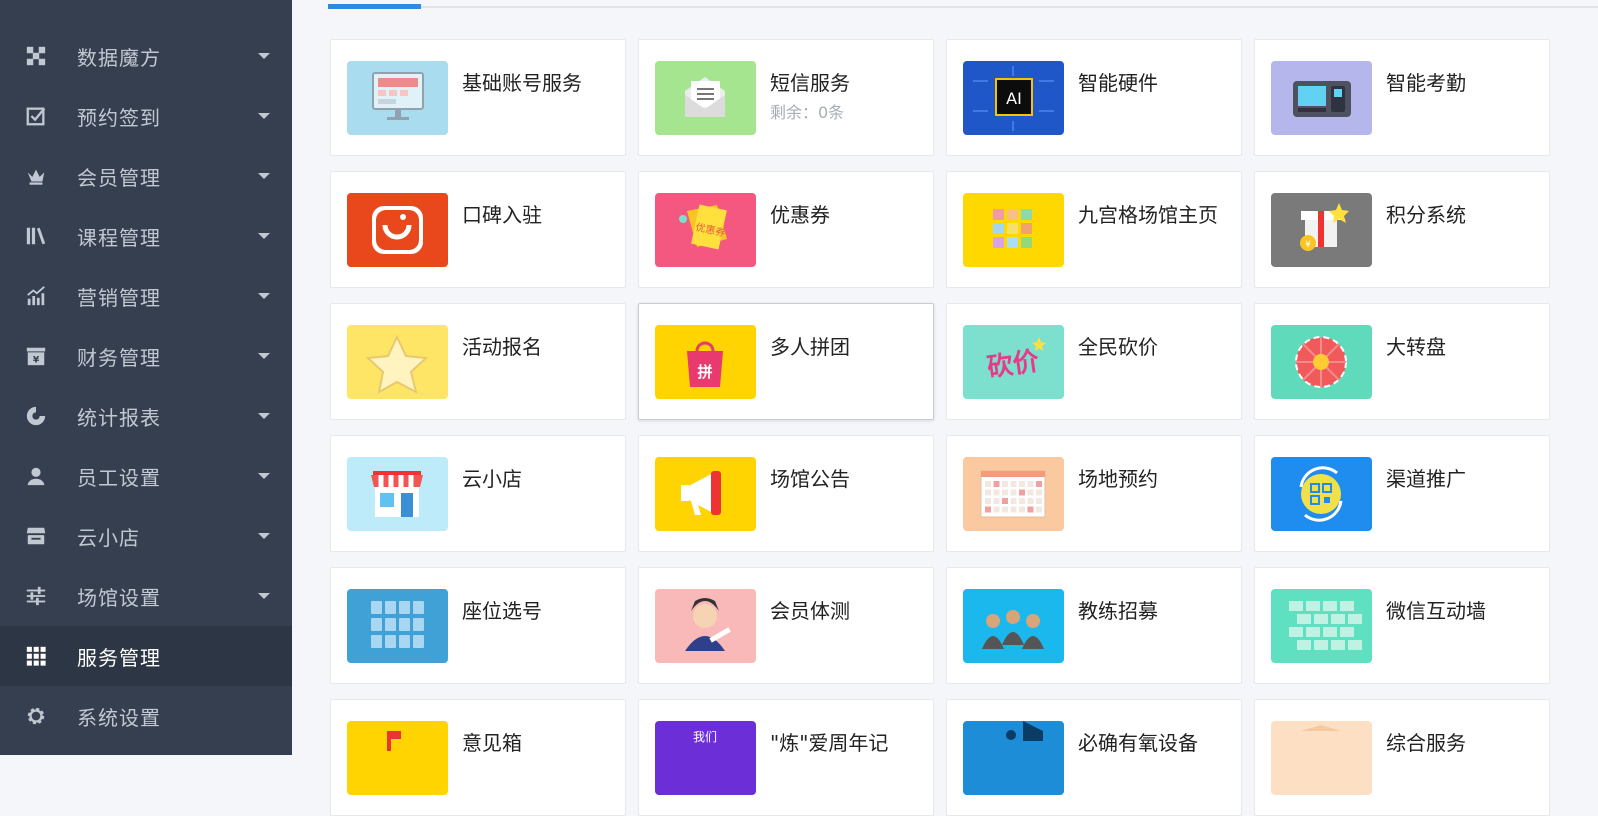 The image size is (1598, 816). What do you see at coordinates (1094, 757) in the screenshot?
I see `service-card: 必确有氧设备` at bounding box center [1094, 757].